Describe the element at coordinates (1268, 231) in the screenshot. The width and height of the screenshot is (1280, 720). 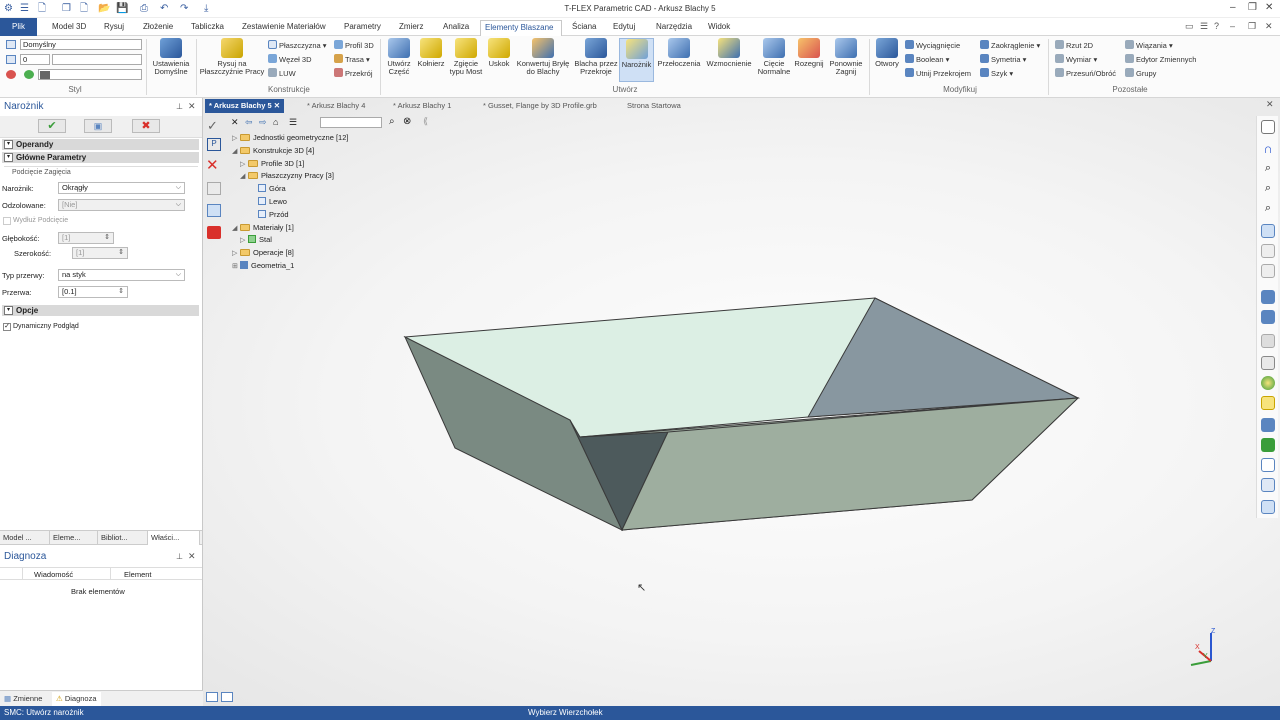
I see `rotate-icon` at that location.